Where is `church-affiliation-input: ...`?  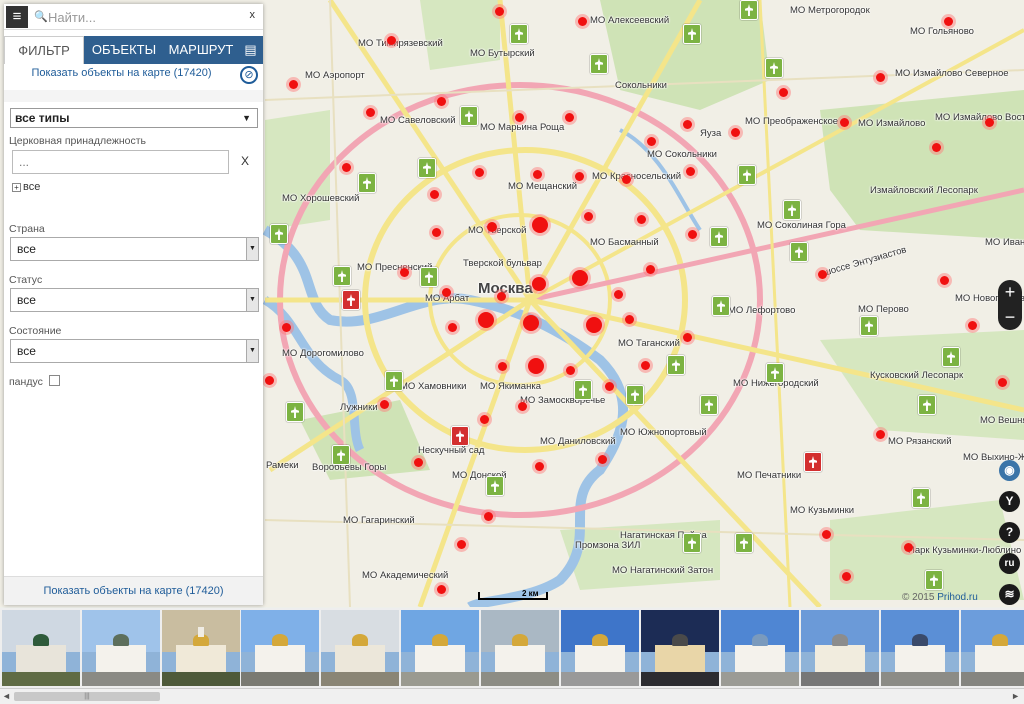
church-affiliation-input: ... is located at coordinates (120, 162).